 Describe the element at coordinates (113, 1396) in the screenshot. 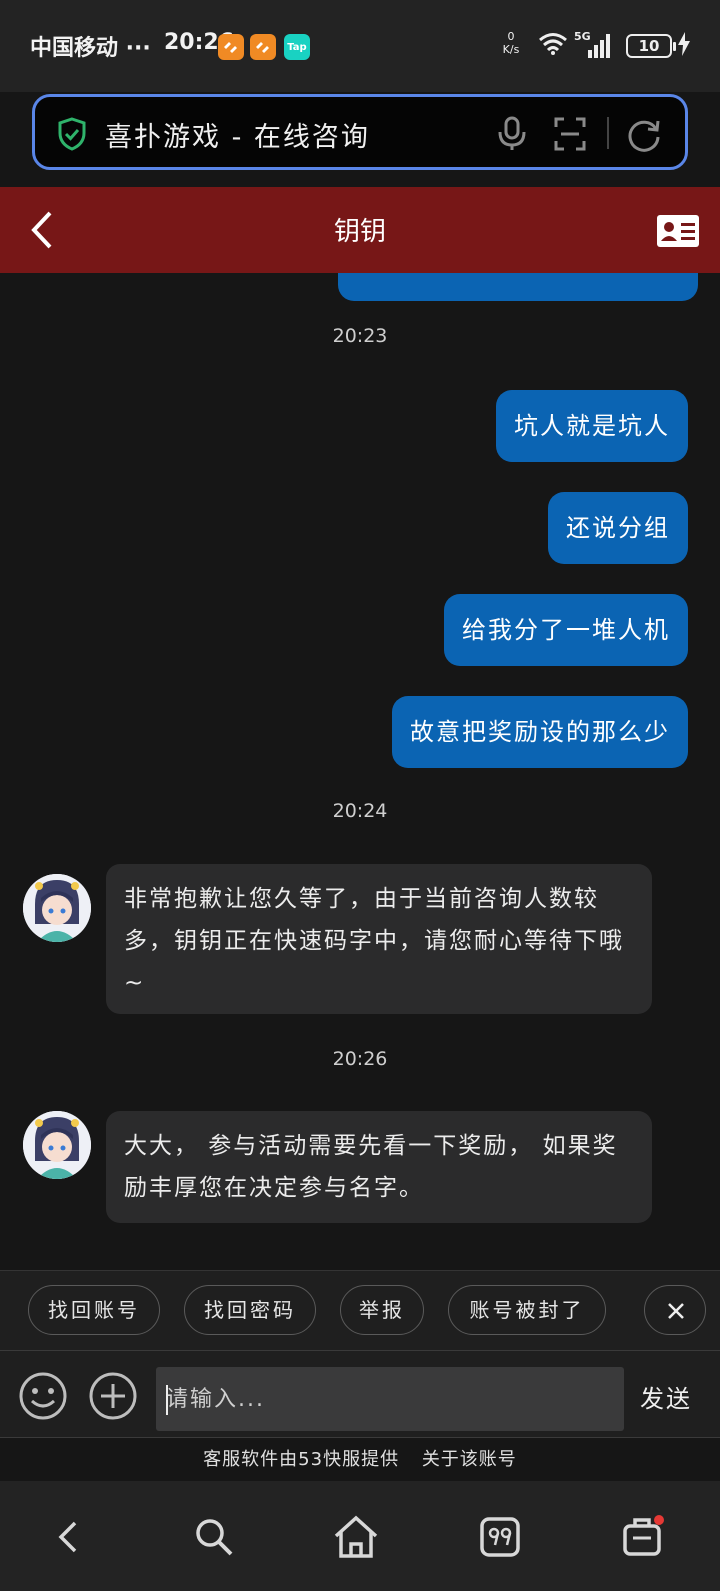

I see `add-attachment-icon` at that location.